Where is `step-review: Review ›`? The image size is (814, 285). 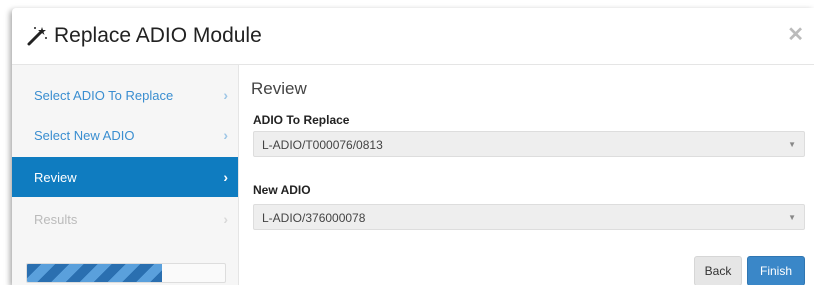
step-review: Review › is located at coordinates (125, 177).